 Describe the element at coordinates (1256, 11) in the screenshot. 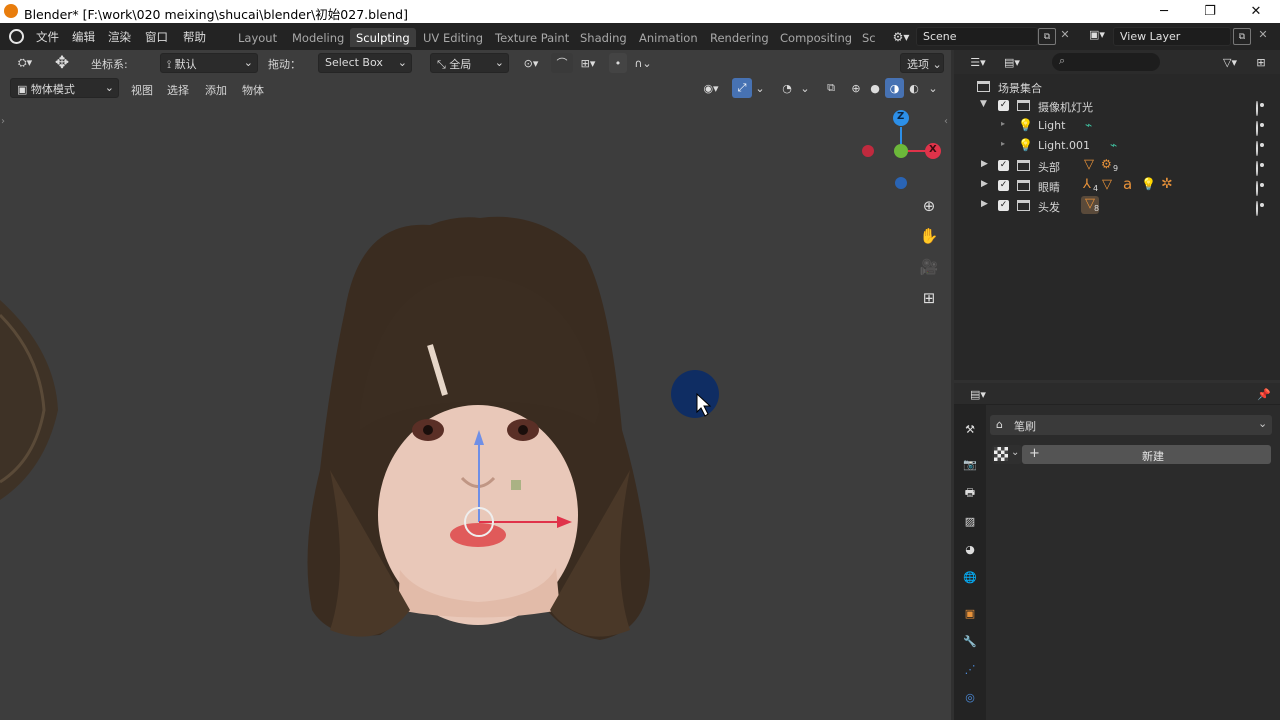

I see `close-button: ✕` at that location.